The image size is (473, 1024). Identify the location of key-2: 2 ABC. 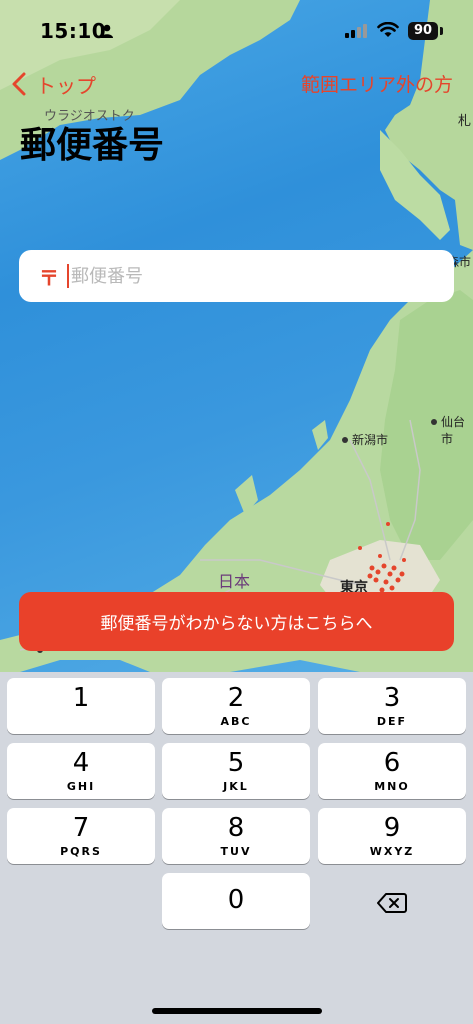
(236, 706).